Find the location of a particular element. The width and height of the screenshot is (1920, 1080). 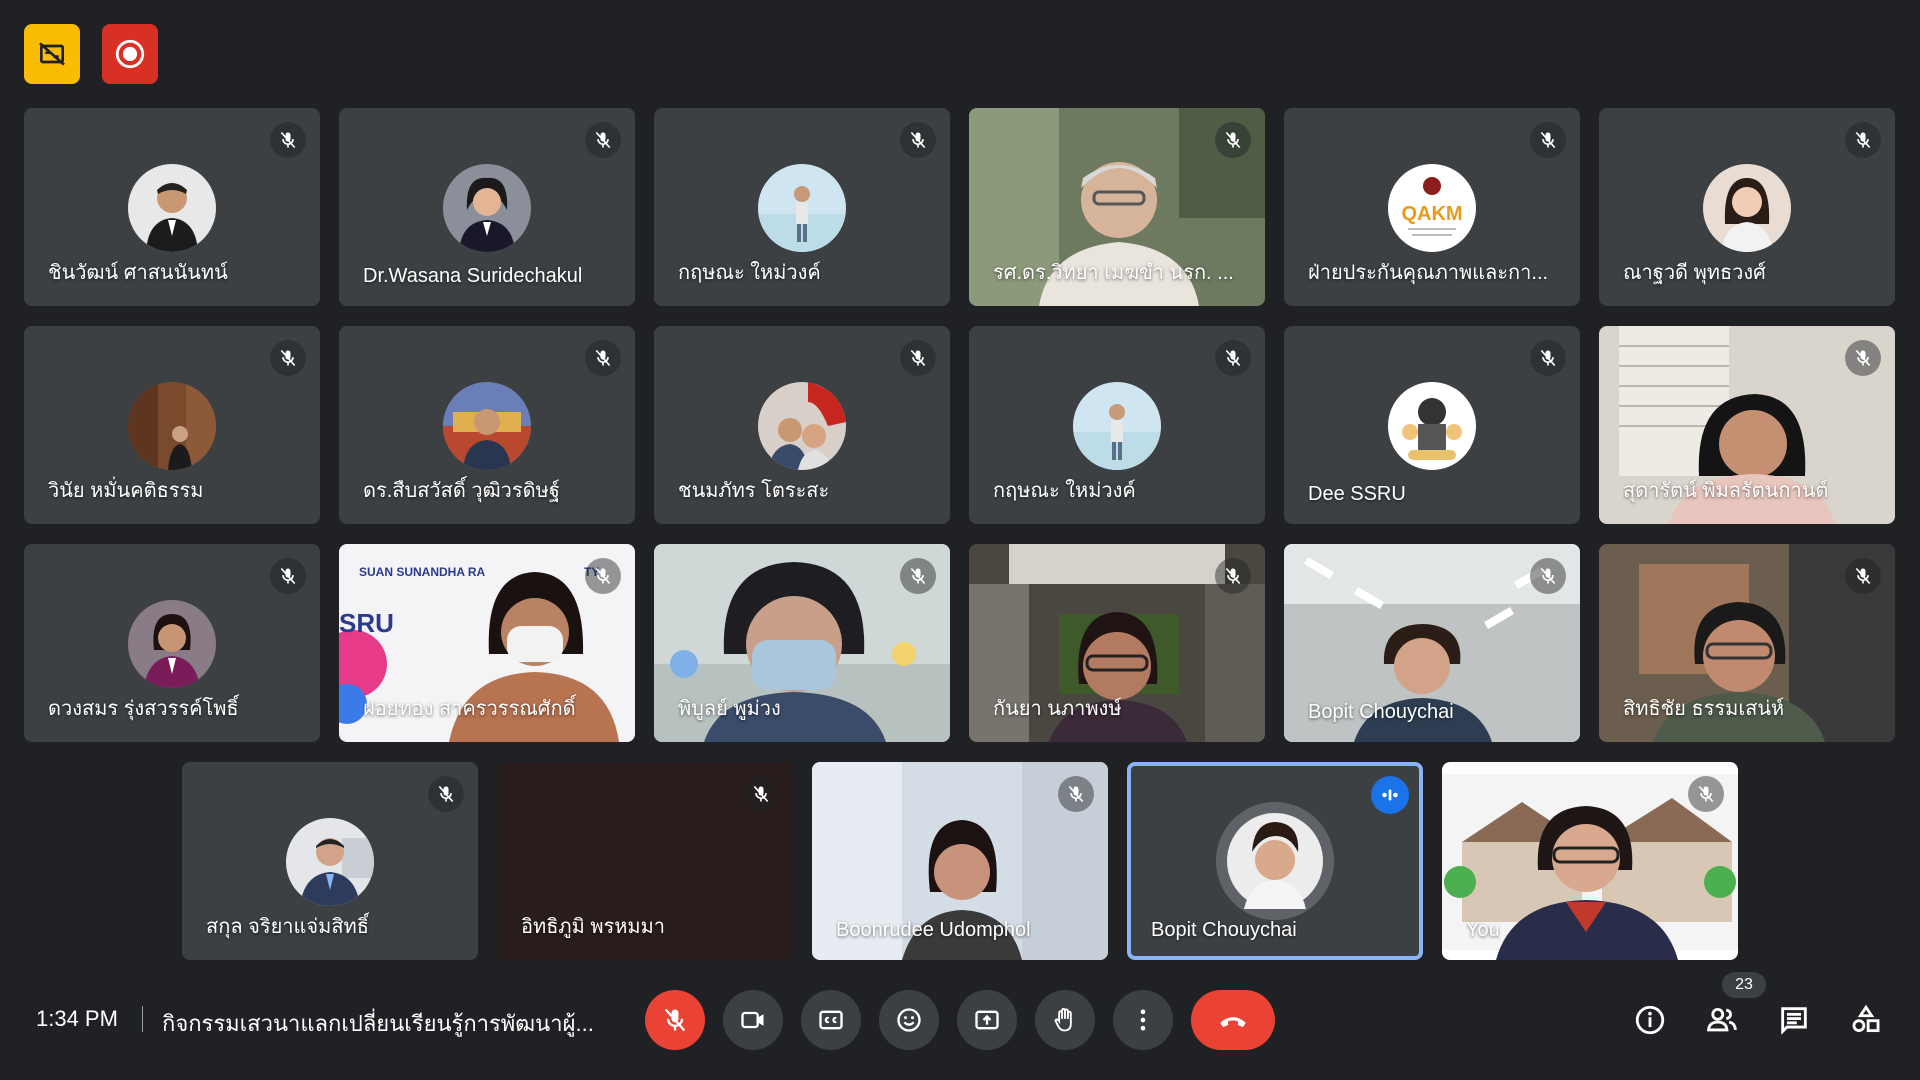

speaking-indicator-icon is located at coordinates (1390, 795).